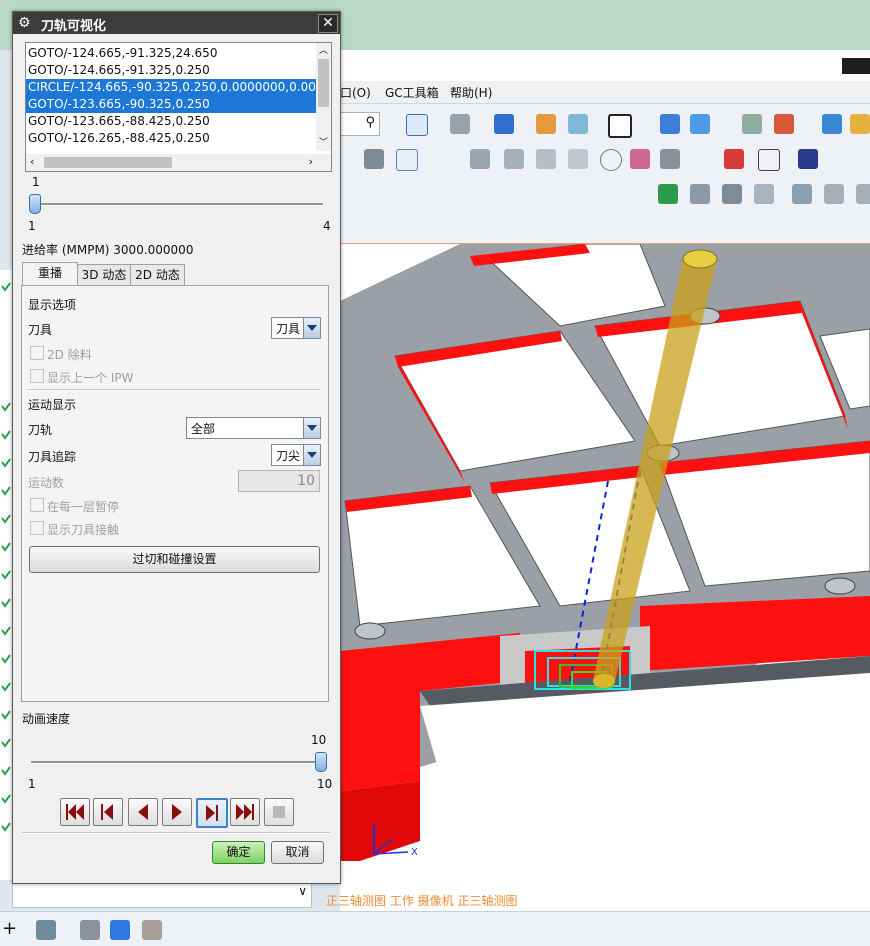  Describe the element at coordinates (157, 275) in the screenshot. I see `tab-2d-dynamic: 2D 动态` at that location.